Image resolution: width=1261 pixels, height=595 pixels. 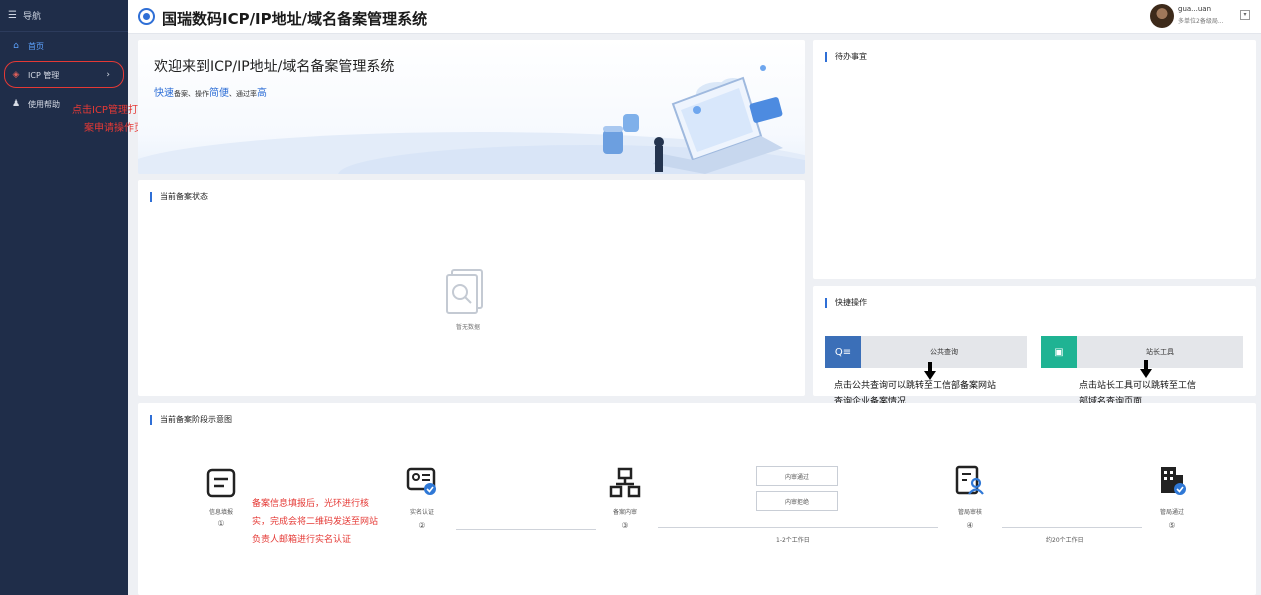 What do you see at coordinates (793, 540) in the screenshot?
I see `duration-label: 1-2个工作日` at bounding box center [793, 540].